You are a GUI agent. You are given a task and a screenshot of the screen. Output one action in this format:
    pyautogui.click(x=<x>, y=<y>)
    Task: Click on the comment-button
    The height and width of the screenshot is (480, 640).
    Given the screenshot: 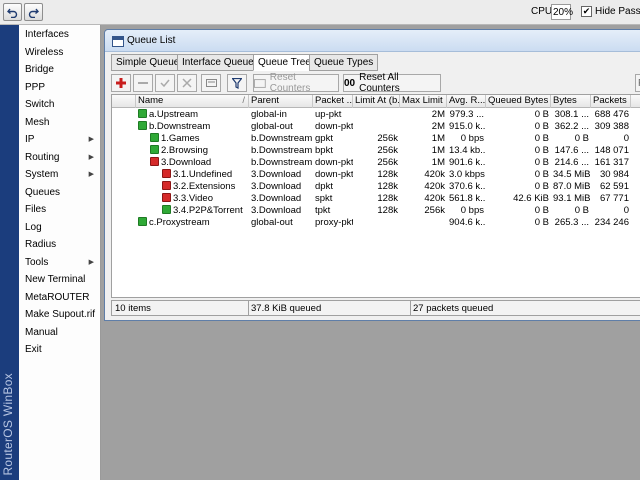 What is the action you would take?
    pyautogui.click(x=211, y=83)
    